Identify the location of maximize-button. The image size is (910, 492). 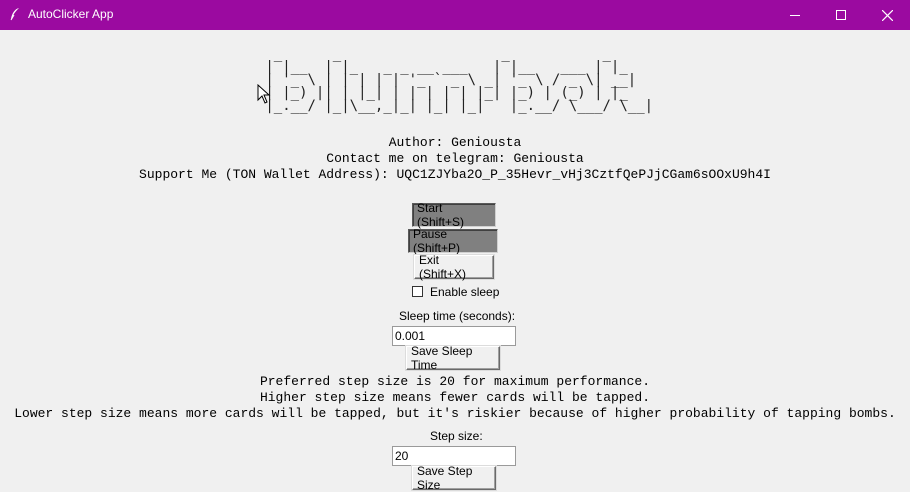
(841, 15).